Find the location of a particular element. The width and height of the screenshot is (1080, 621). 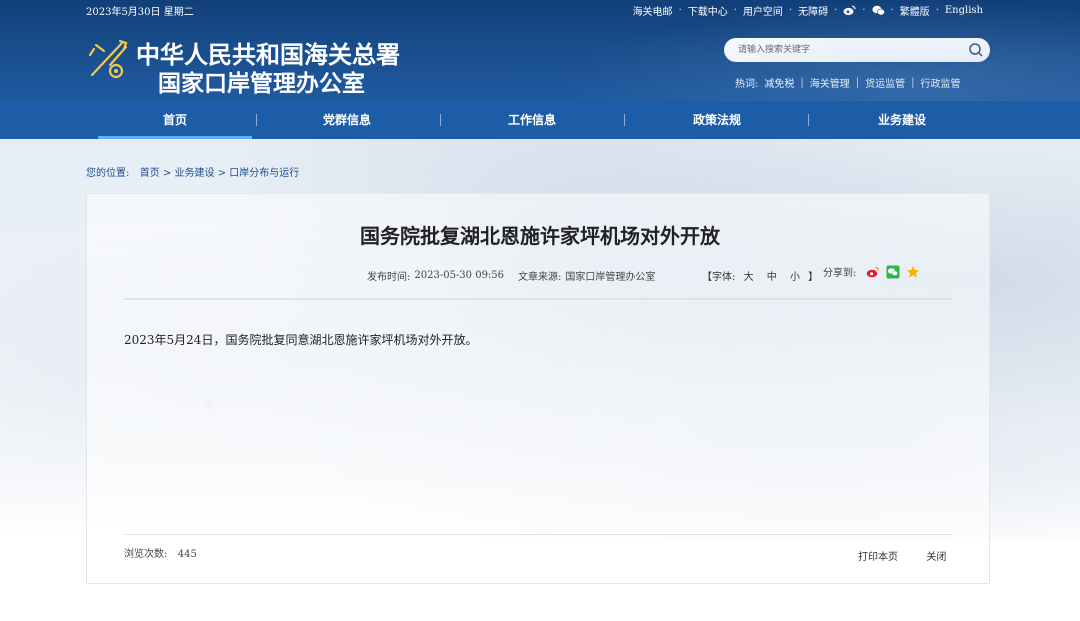

share-label: 分享到: is located at coordinates (840, 273).